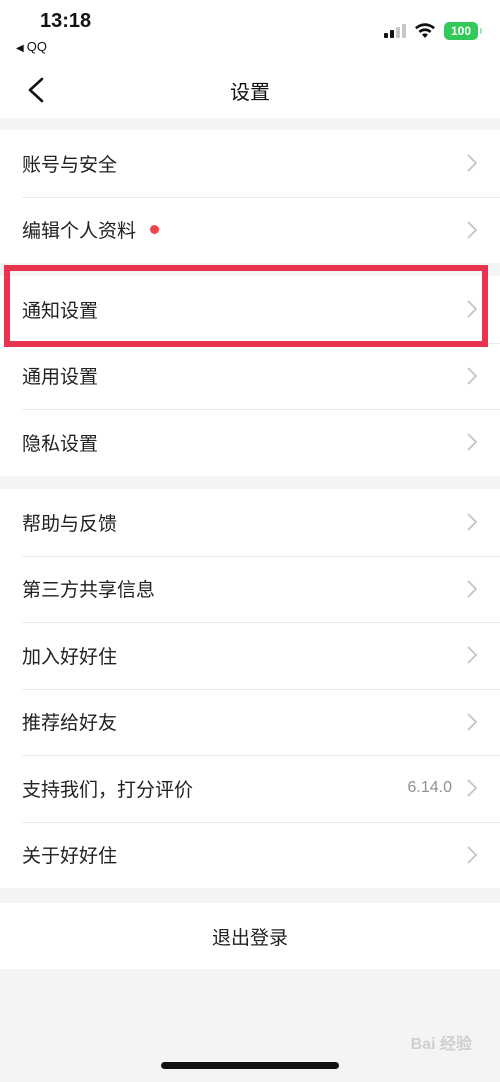 This screenshot has width=500, height=1082. Describe the element at coordinates (36, 46) in the screenshot. I see `back-app-label: QQ` at that location.